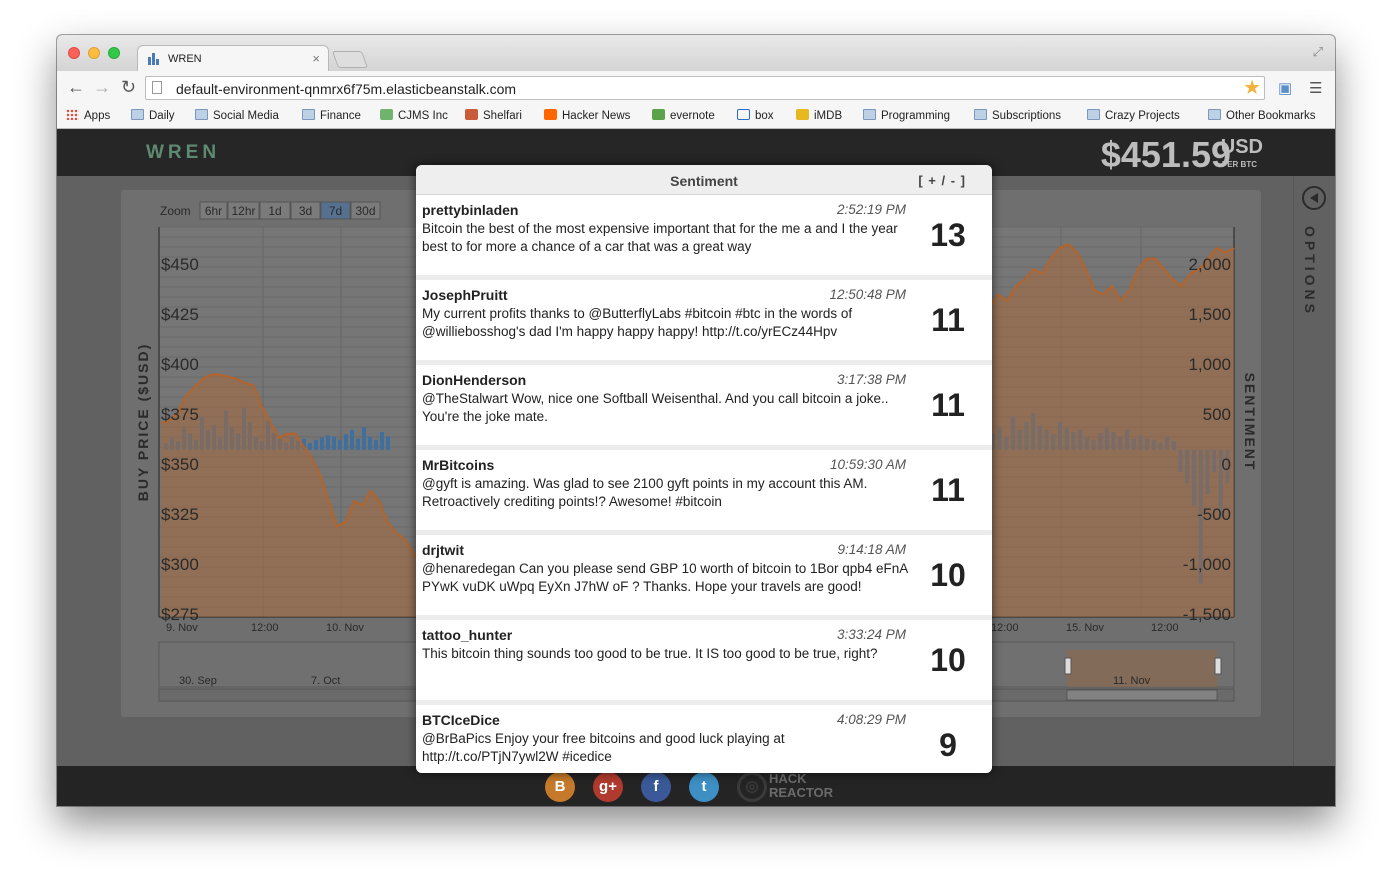 The image size is (1392, 885). What do you see at coordinates (325, 681) in the screenshot?
I see `navigator-tick-label: 7. Oct` at bounding box center [325, 681].